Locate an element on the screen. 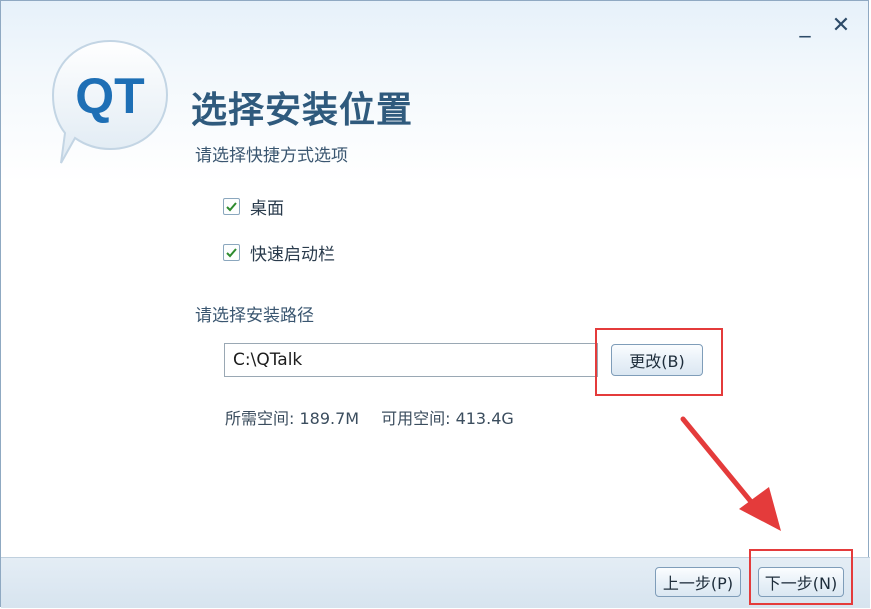 This screenshot has height=609, width=871. close-icon: ✕ is located at coordinates (841, 25).